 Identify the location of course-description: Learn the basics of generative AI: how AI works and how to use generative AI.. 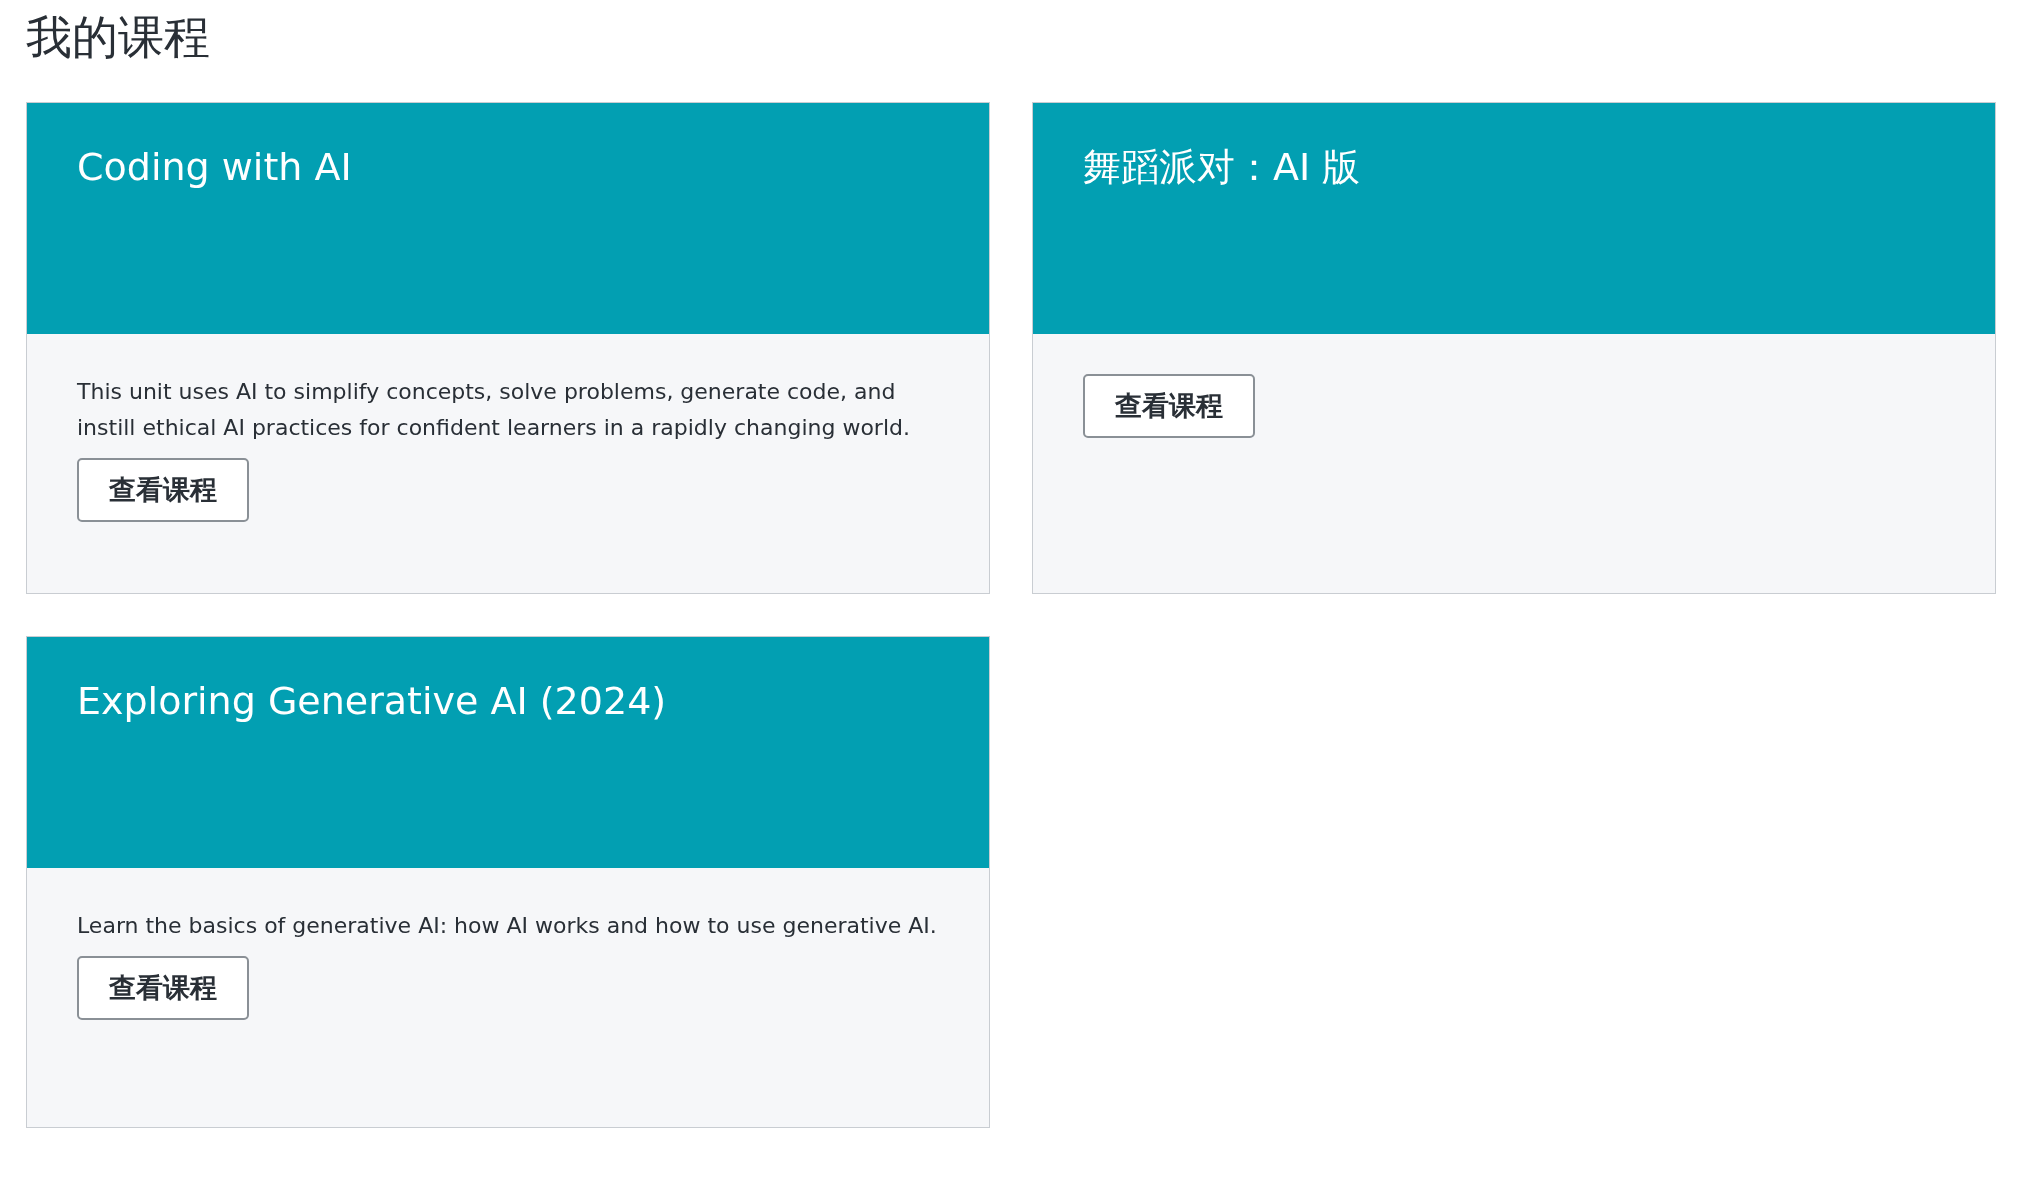
(507, 925).